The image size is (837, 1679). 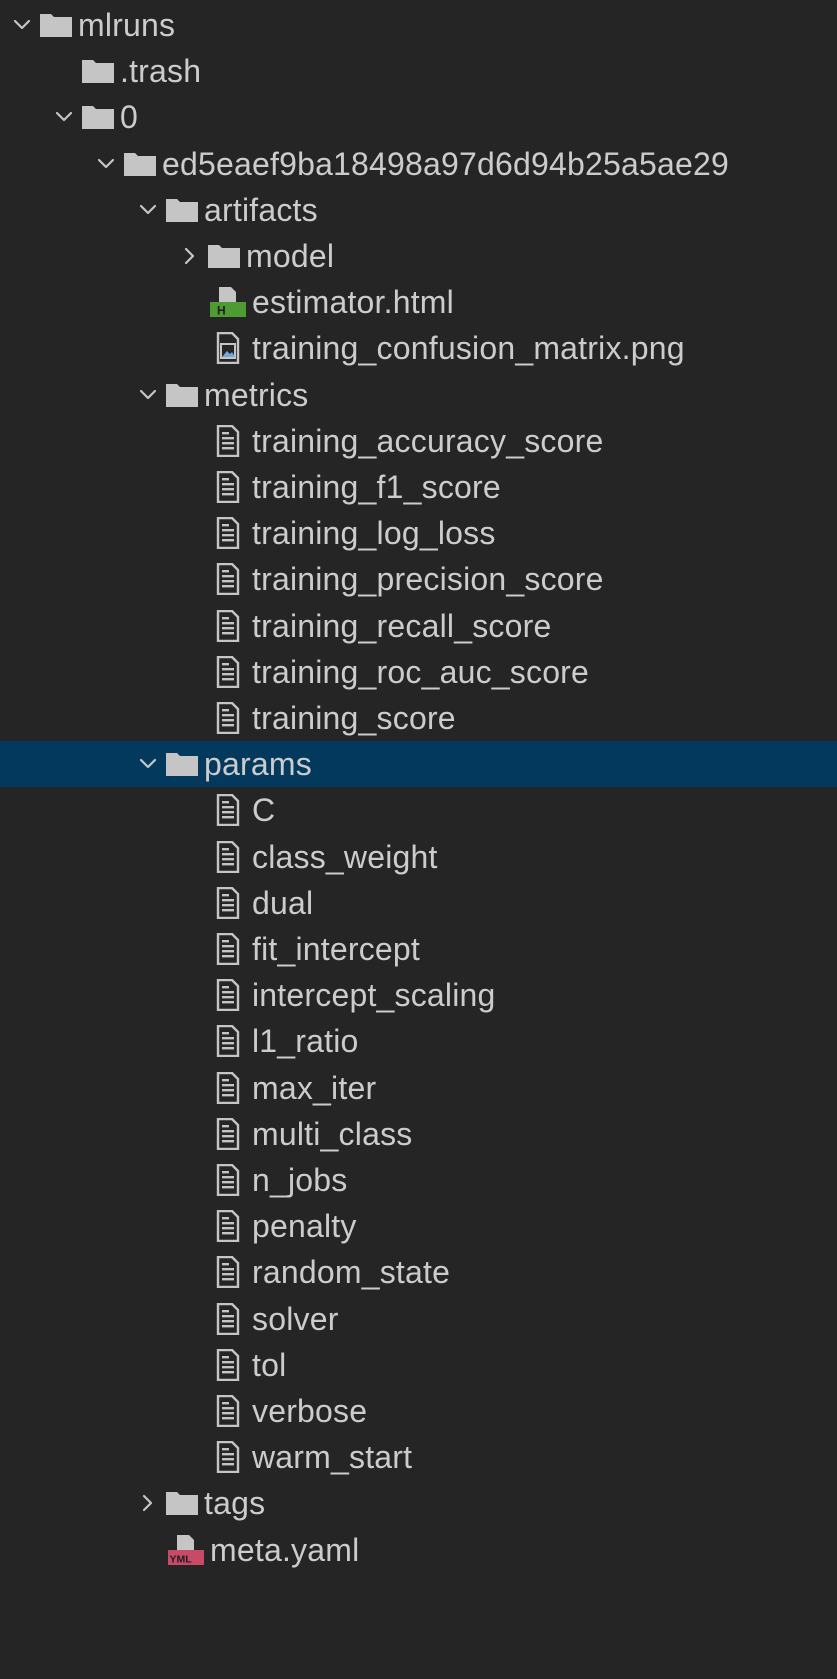 What do you see at coordinates (332, 1457) in the screenshot?
I see `tree-item-label: warm_start` at bounding box center [332, 1457].